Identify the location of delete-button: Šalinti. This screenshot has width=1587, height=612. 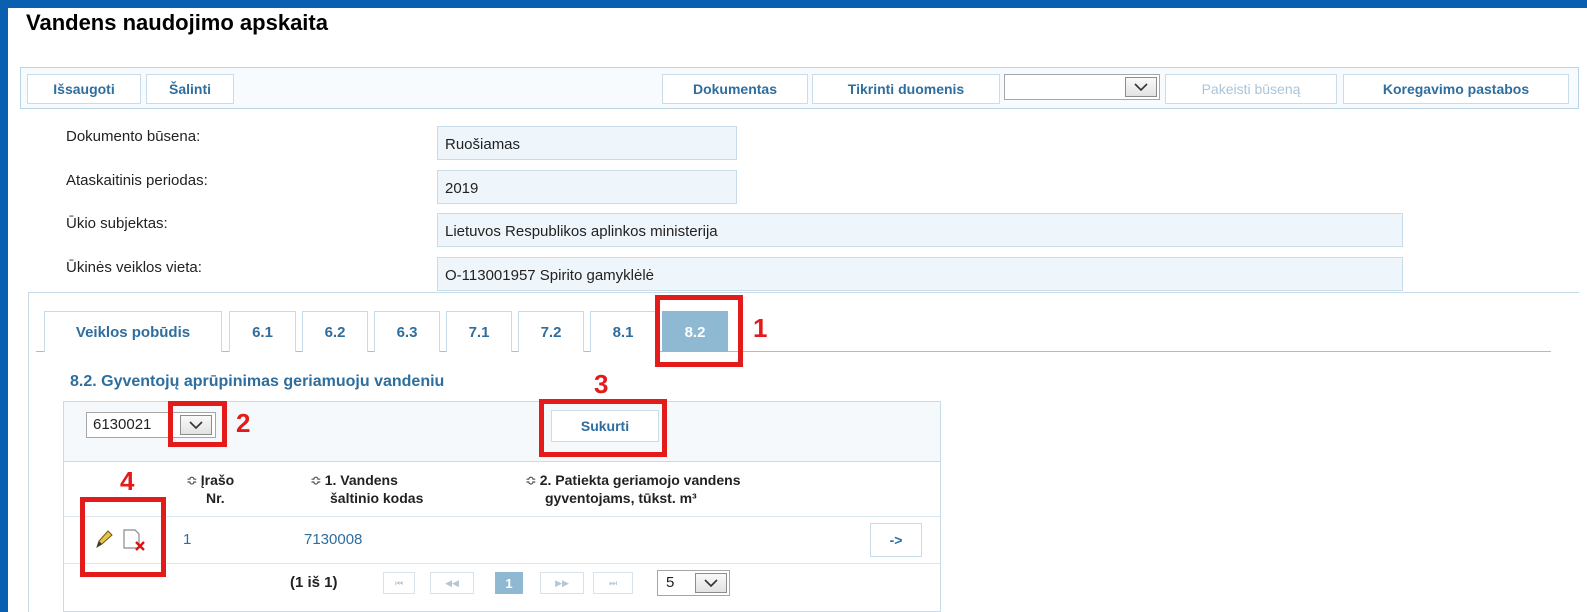
(190, 89).